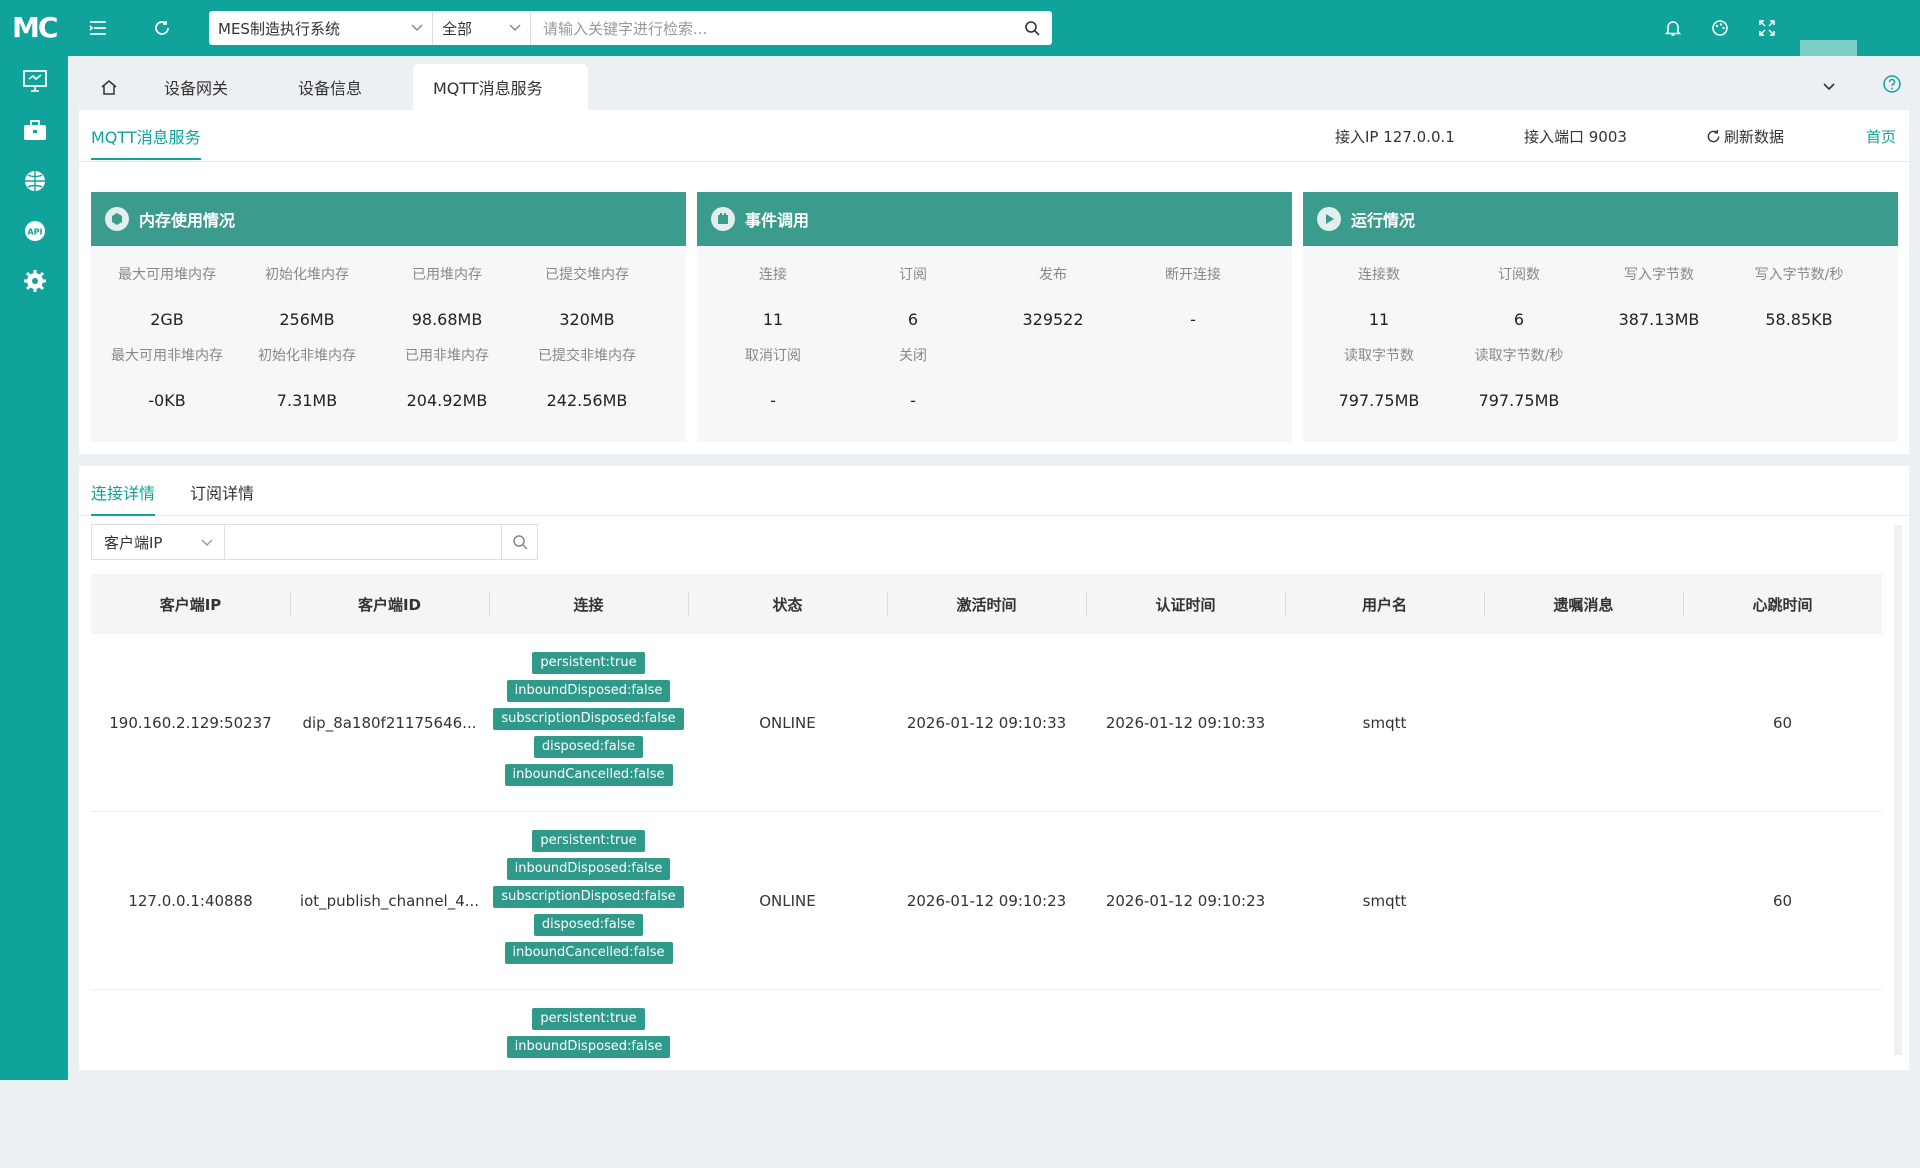 This screenshot has height=1168, width=1920. I want to click on tab-subscription-details: 订阅详情, so click(222, 497).